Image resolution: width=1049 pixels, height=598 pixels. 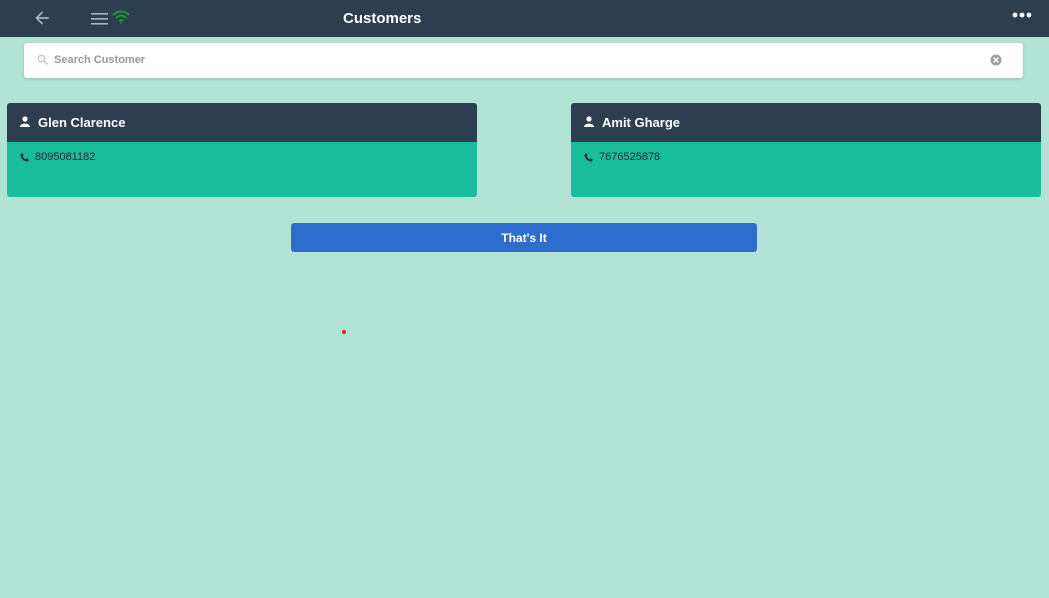 I want to click on page-title: Customers, so click(x=382, y=18).